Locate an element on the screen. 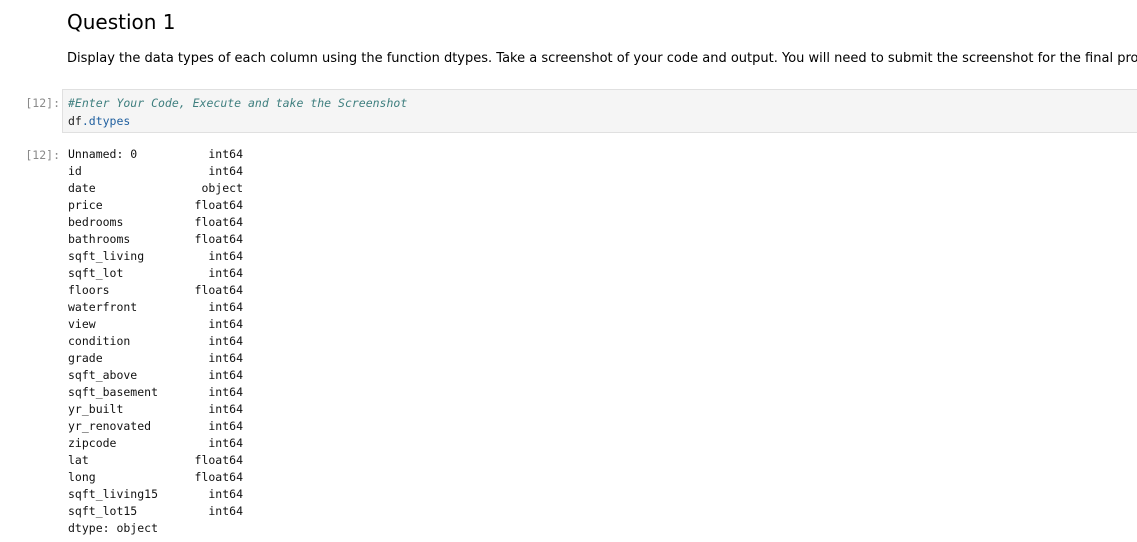  column-name: price is located at coordinates (85, 205).